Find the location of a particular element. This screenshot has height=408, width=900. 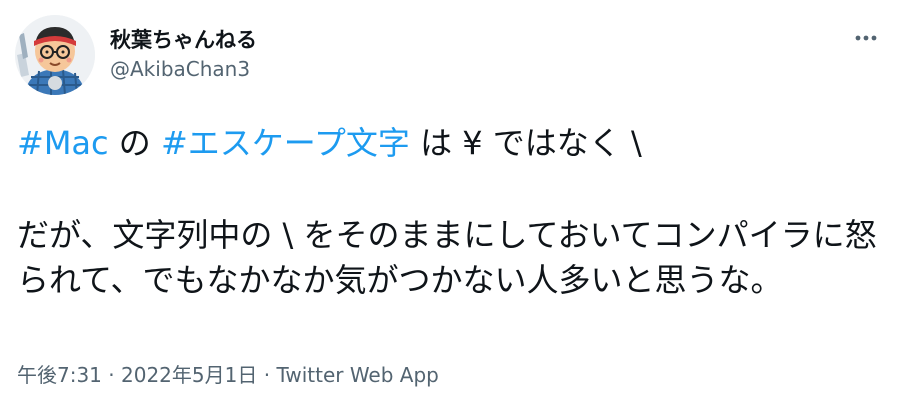

hashtag-escape-char-link: #エスケープ文字 is located at coordinates (285, 143).